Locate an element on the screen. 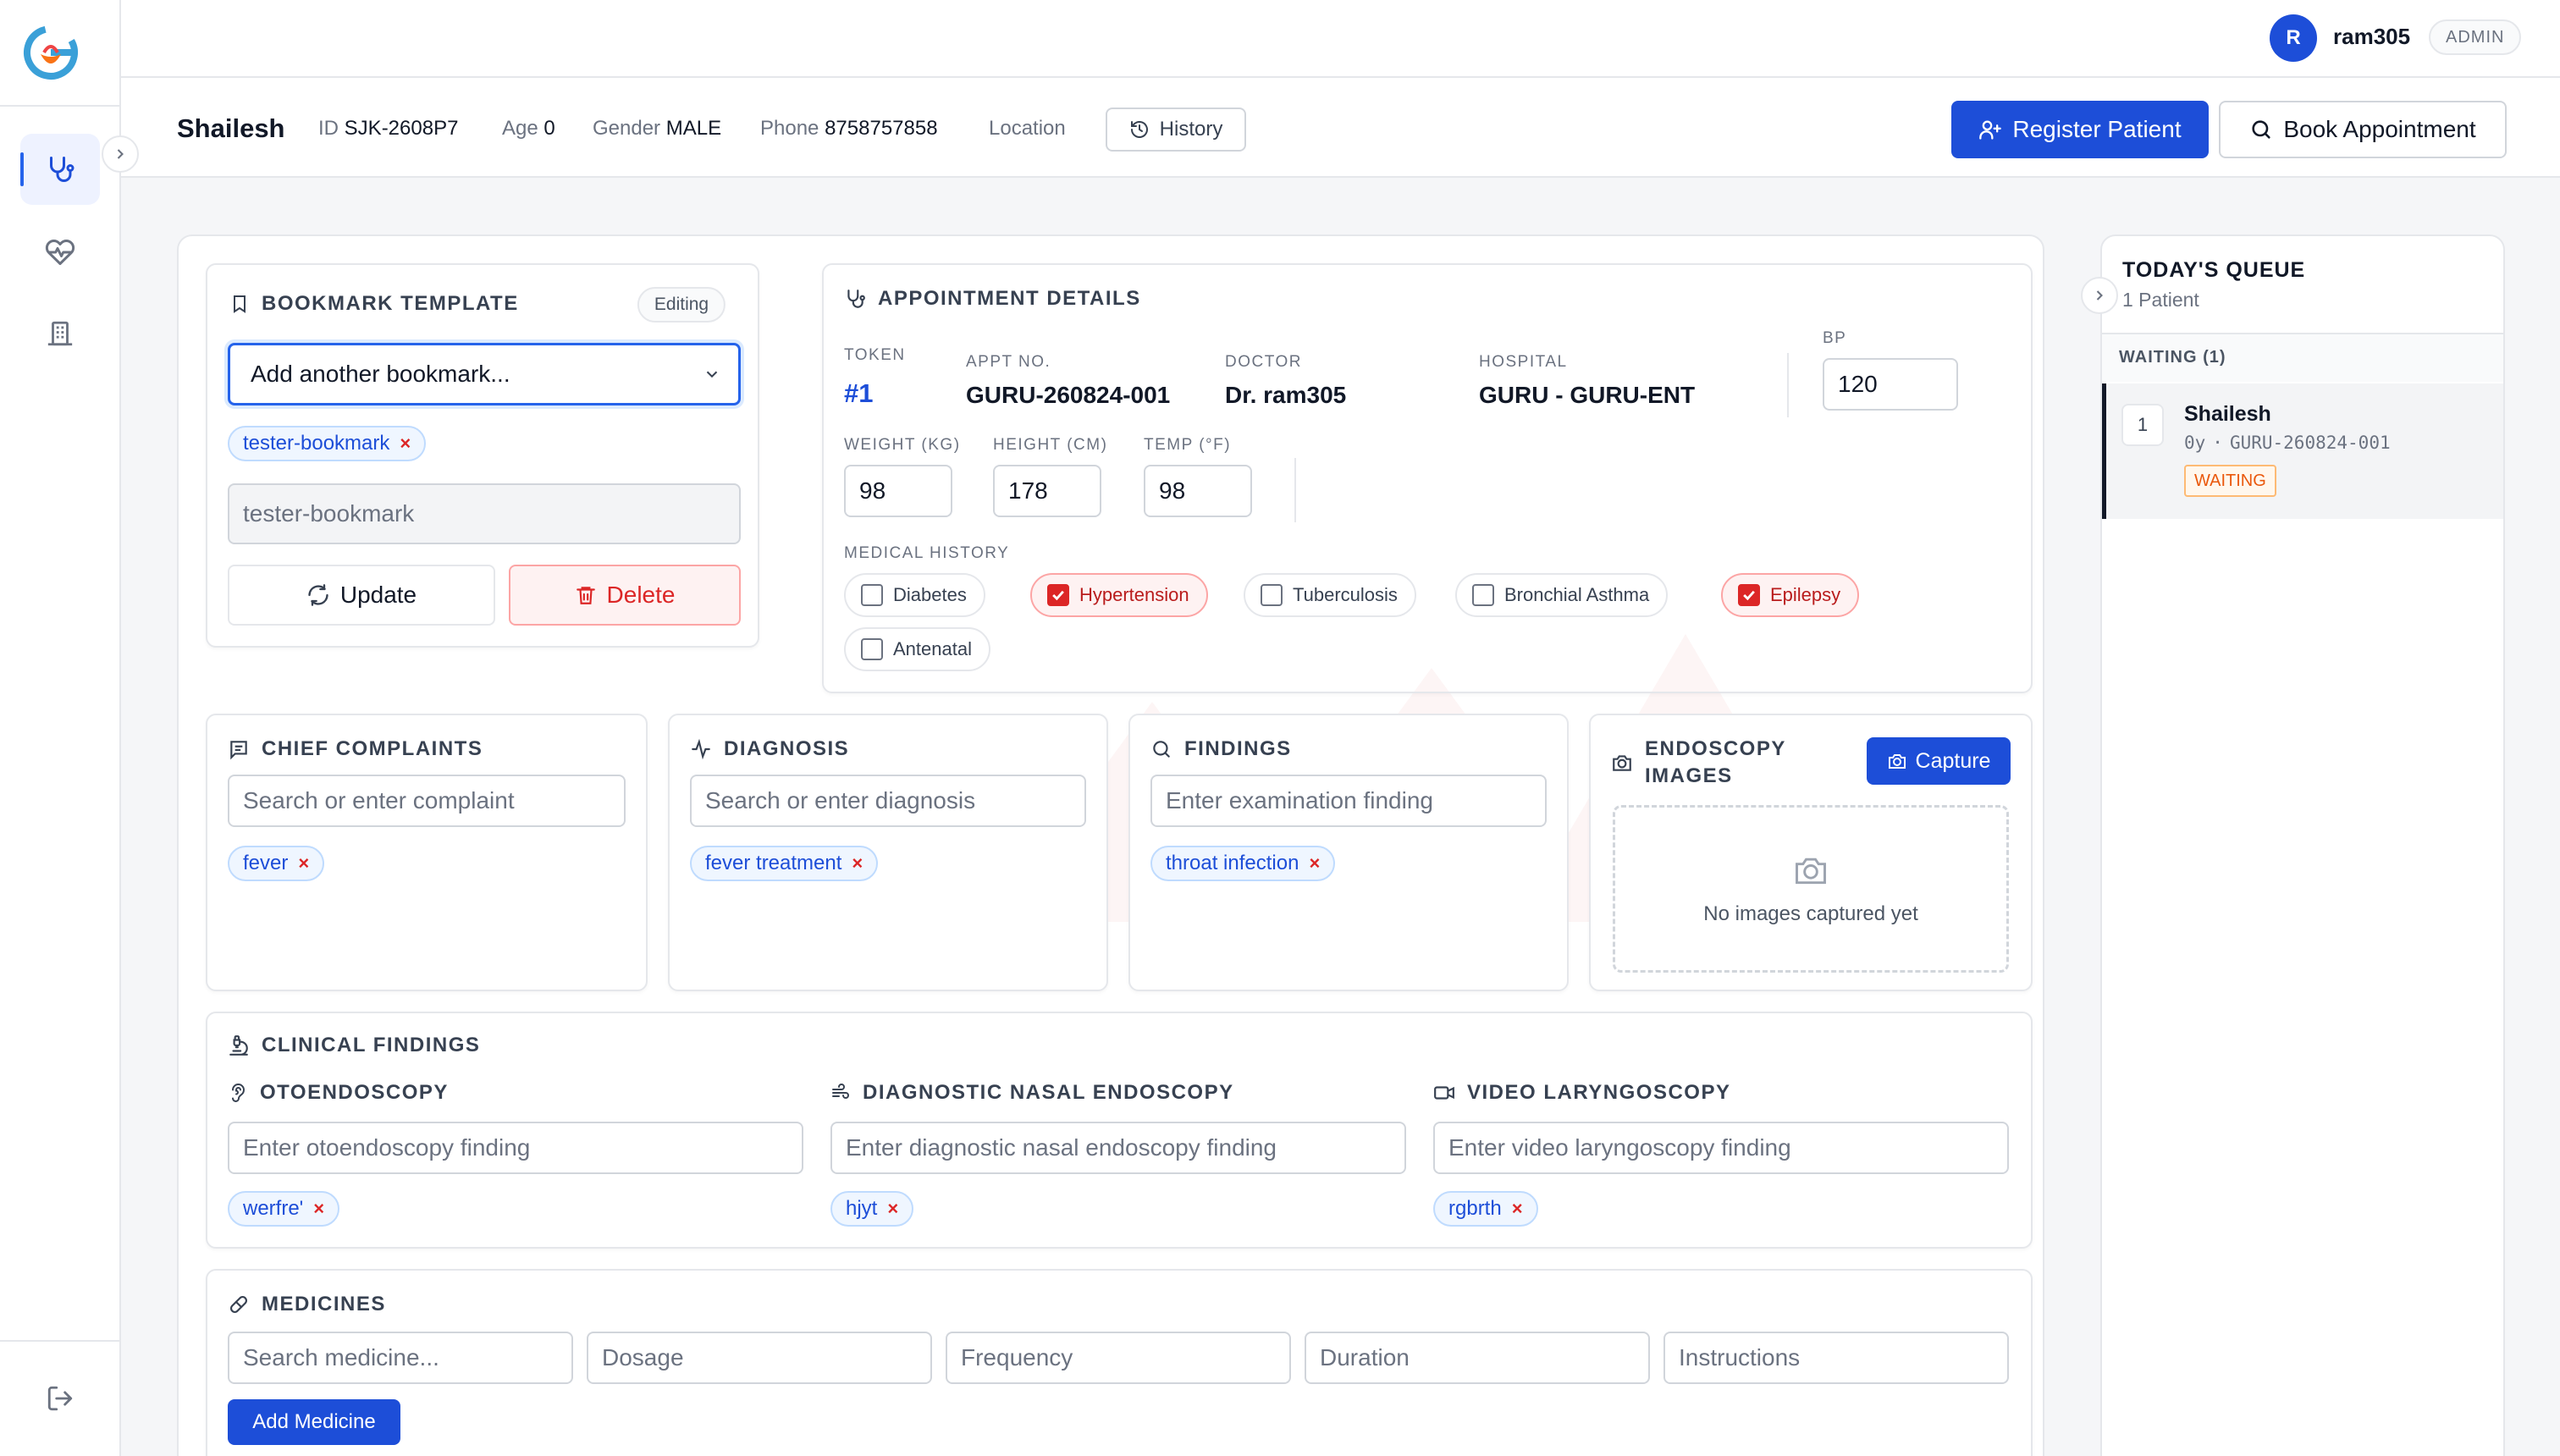 The width and height of the screenshot is (2560, 1456). nasal-endoscopy-title: DIAGNOSTIC NASAL ENDOSCOPY is located at coordinates (1032, 1093).